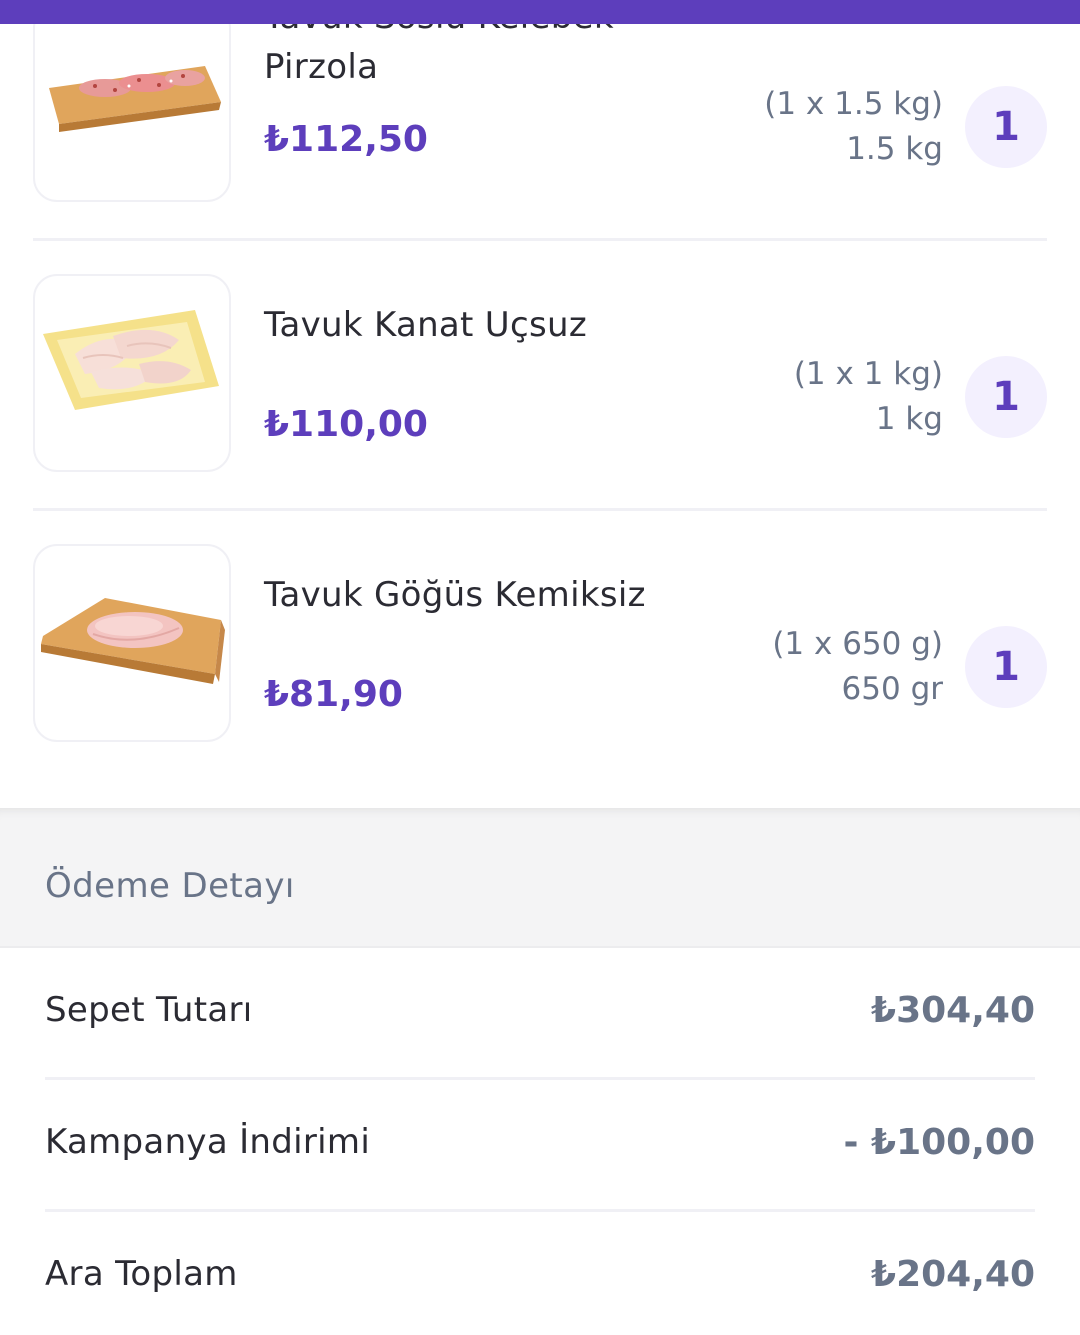 The width and height of the screenshot is (1080, 1335). What do you see at coordinates (439, 55) in the screenshot?
I see `product-name: Tavuk Soslu Kelebek Pirzola` at bounding box center [439, 55].